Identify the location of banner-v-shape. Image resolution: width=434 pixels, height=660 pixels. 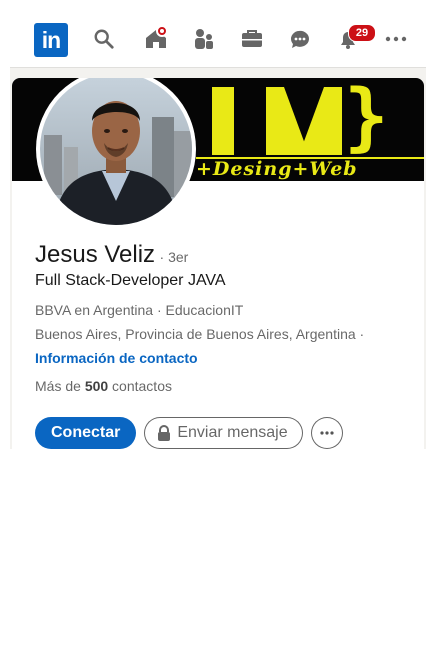
(304, 121).